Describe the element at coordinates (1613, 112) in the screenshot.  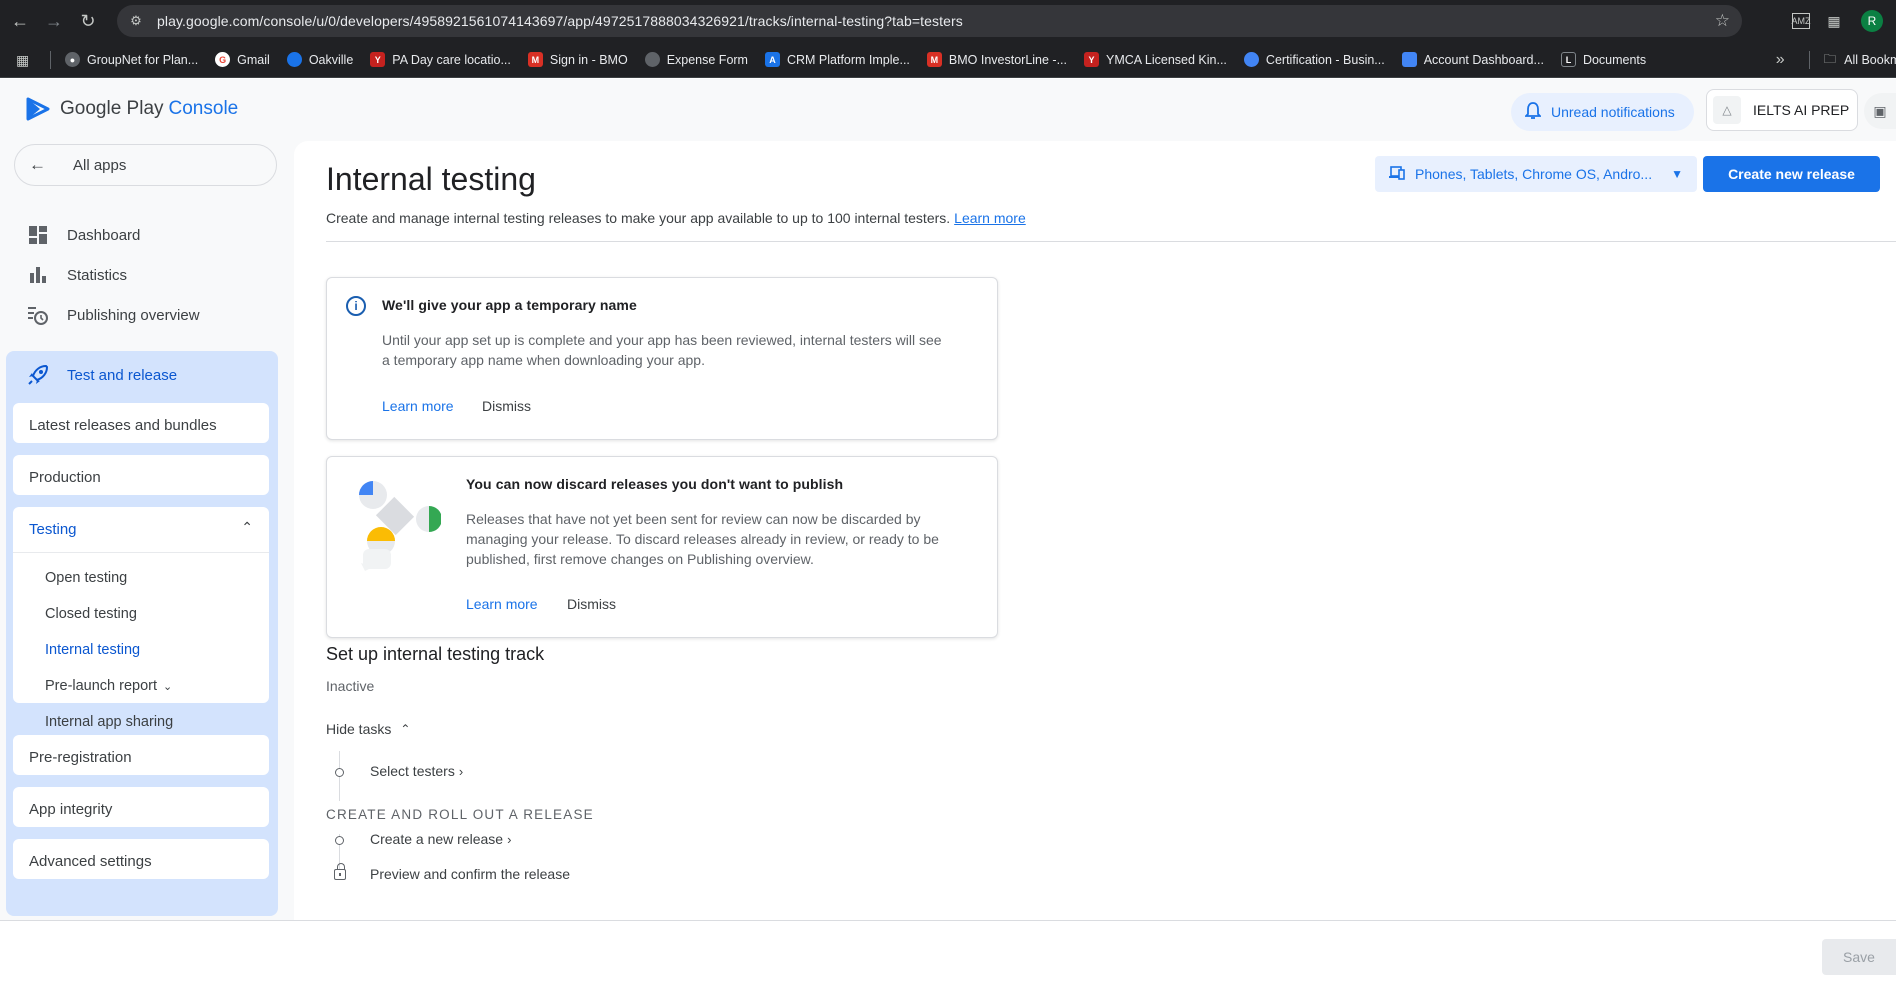
I see `unread-notifications-label: Unread notifications` at that location.